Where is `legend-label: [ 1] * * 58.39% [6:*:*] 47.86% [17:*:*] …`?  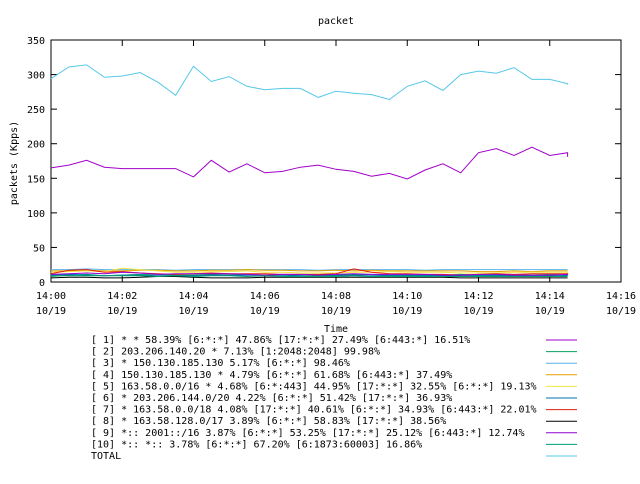 legend-label: [ 1] * * 58.39% [6:*:*] 47.86% [17:*:*] … is located at coordinates (280, 340).